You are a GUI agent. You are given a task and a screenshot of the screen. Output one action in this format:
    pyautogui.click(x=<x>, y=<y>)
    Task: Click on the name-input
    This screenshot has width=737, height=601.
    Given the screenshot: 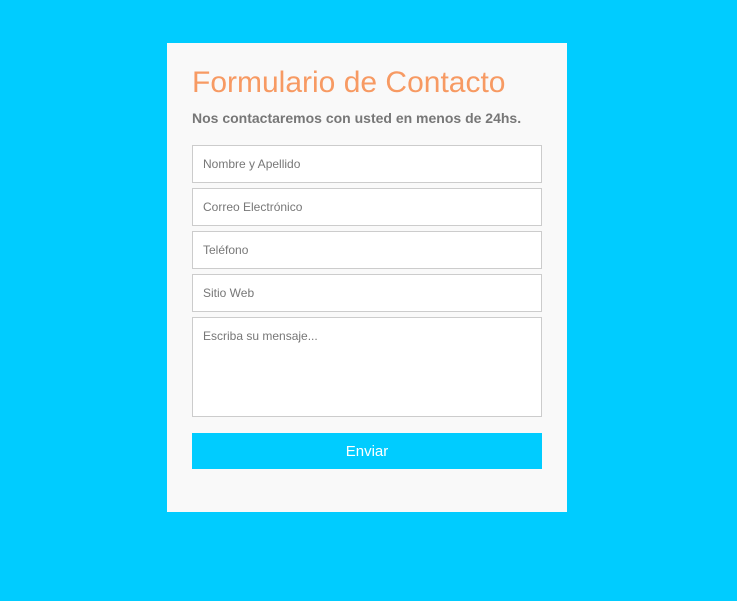 What is the action you would take?
    pyautogui.click(x=367, y=164)
    